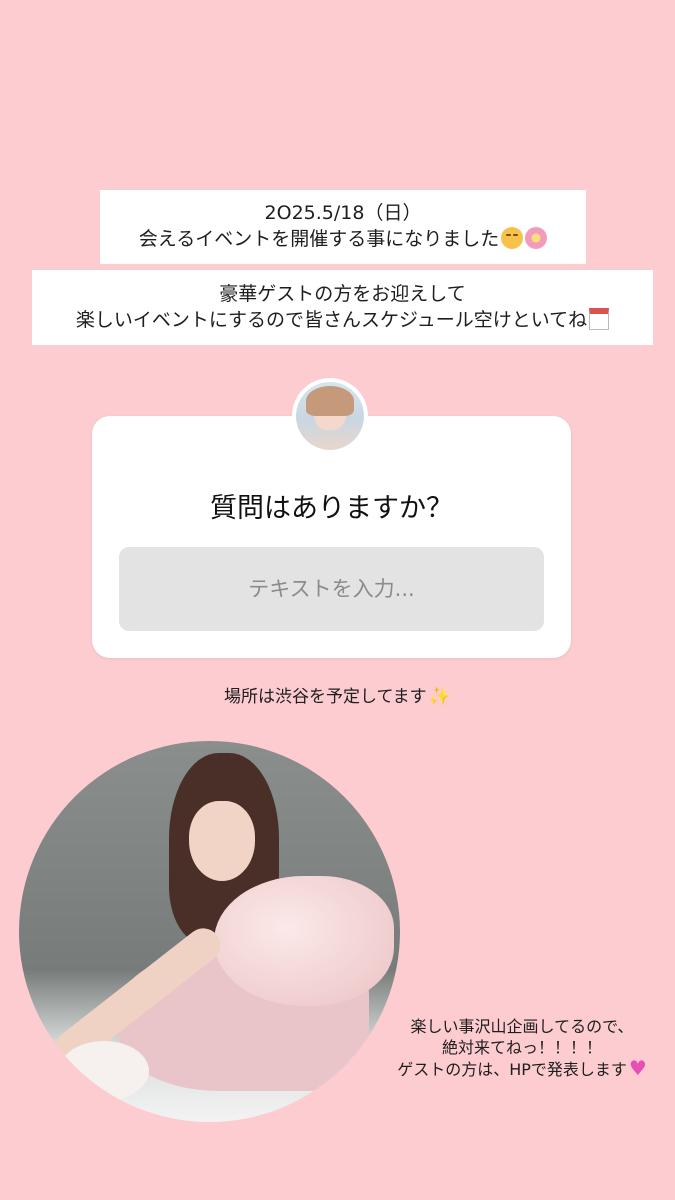 Image resolution: width=675 pixels, height=1200 pixels. I want to click on caption-event-date: 2O25.5/18（日） 会えるイベントを開催する事になりました, so click(343, 227).